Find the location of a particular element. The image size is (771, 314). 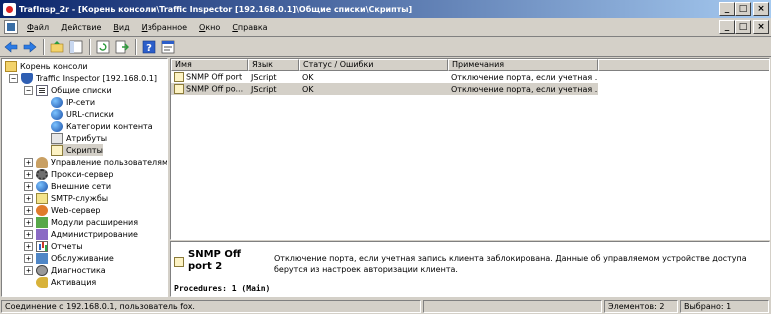

status-elements: Элементов: 2 is located at coordinates (641, 306).